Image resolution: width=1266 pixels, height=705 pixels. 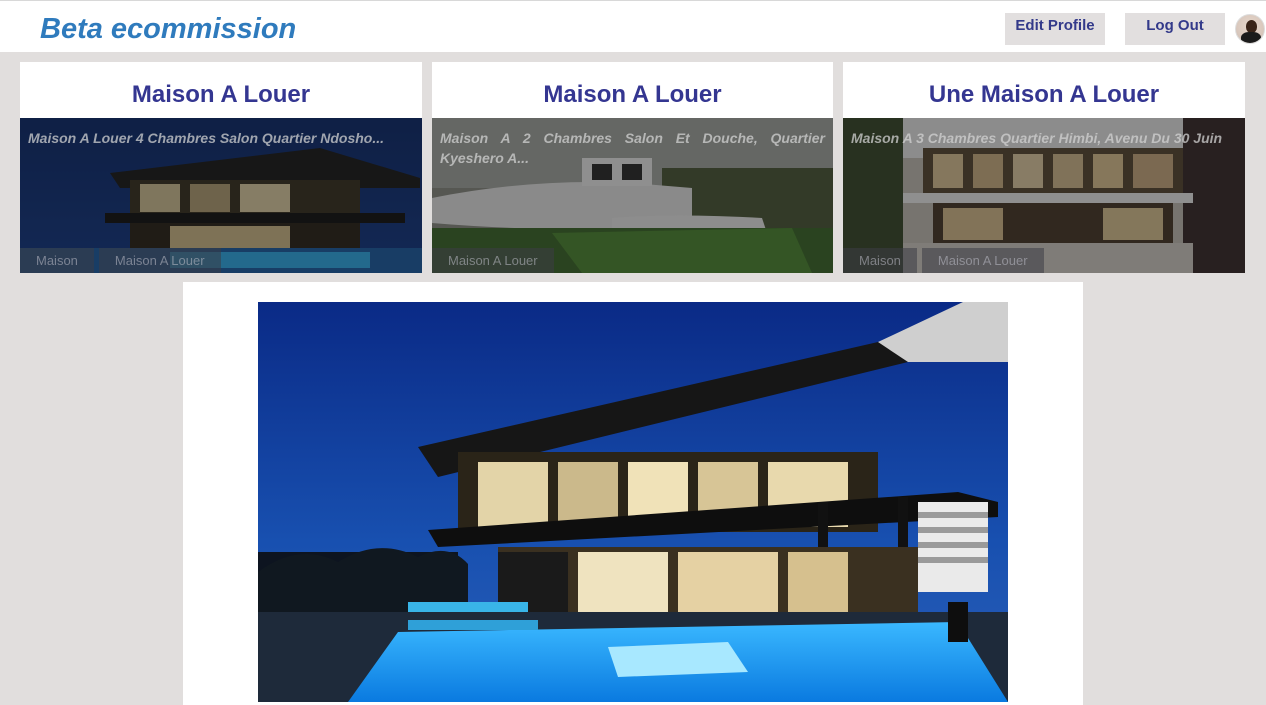 I want to click on user-avatar, so click(x=1250, y=29).